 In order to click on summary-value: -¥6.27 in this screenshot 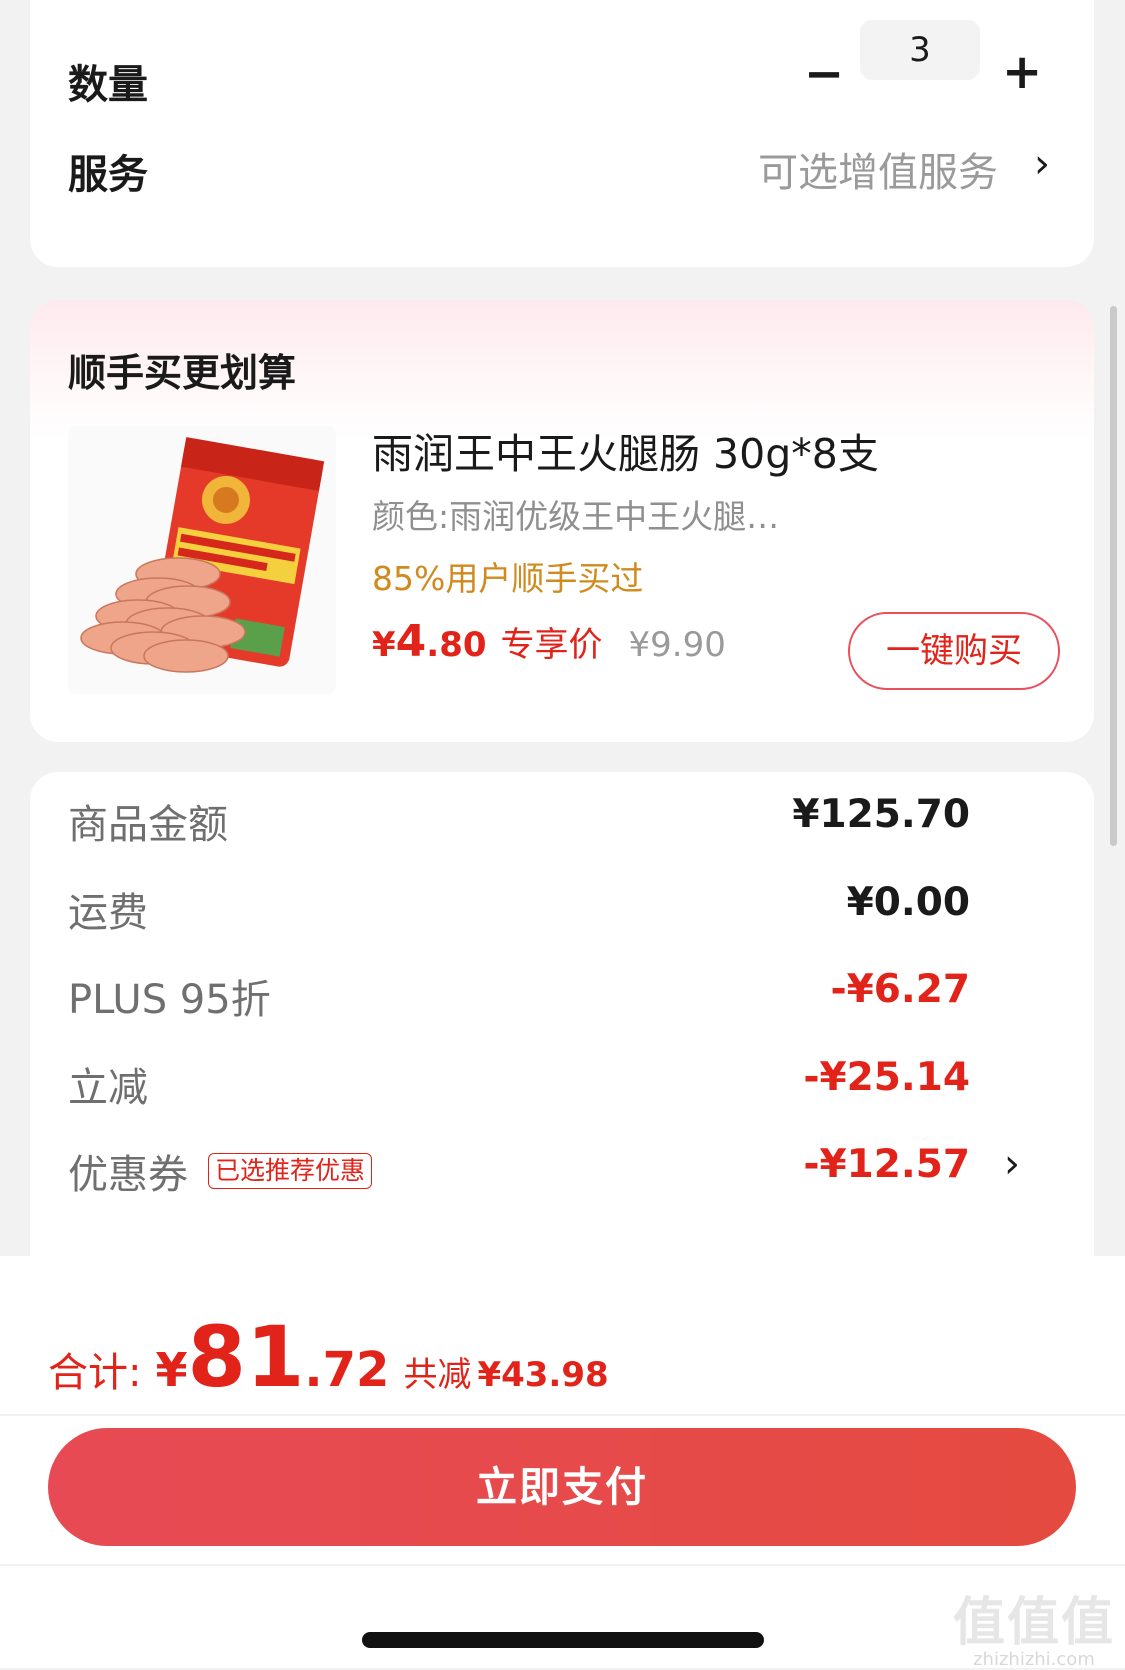, I will do `click(900, 989)`.